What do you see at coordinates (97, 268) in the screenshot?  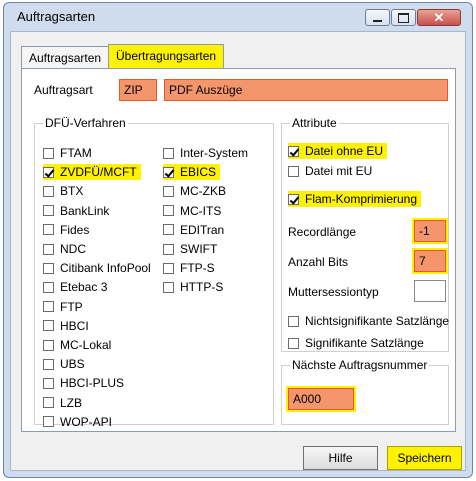 I see `checkbox-citibank-infopool: Citibank InfoPool` at bounding box center [97, 268].